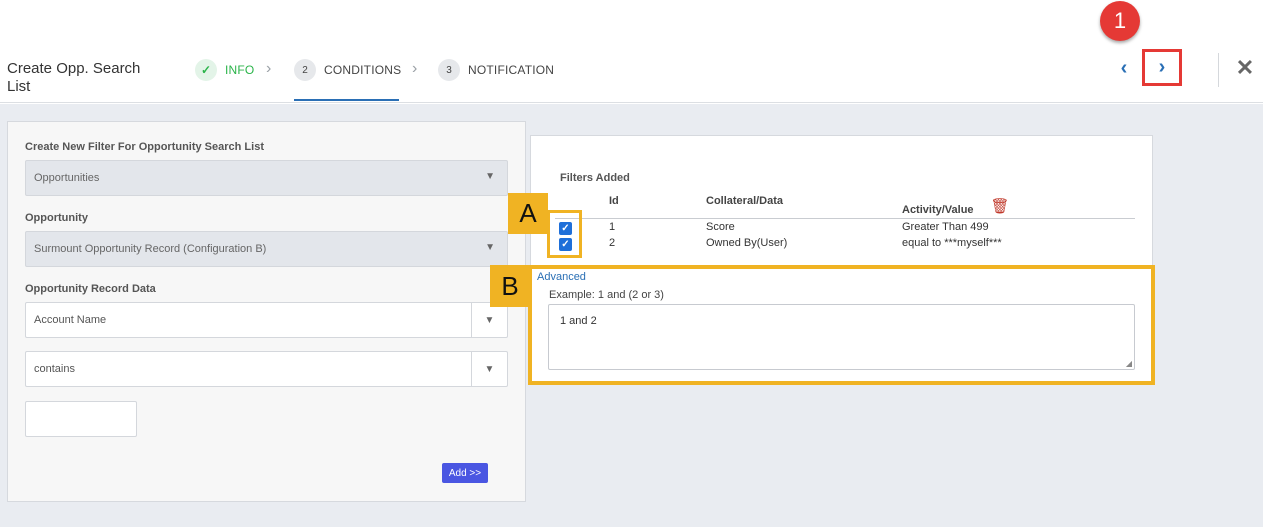 This screenshot has width=1263, height=527. I want to click on column-header-activity: Activity/Value, so click(938, 210).